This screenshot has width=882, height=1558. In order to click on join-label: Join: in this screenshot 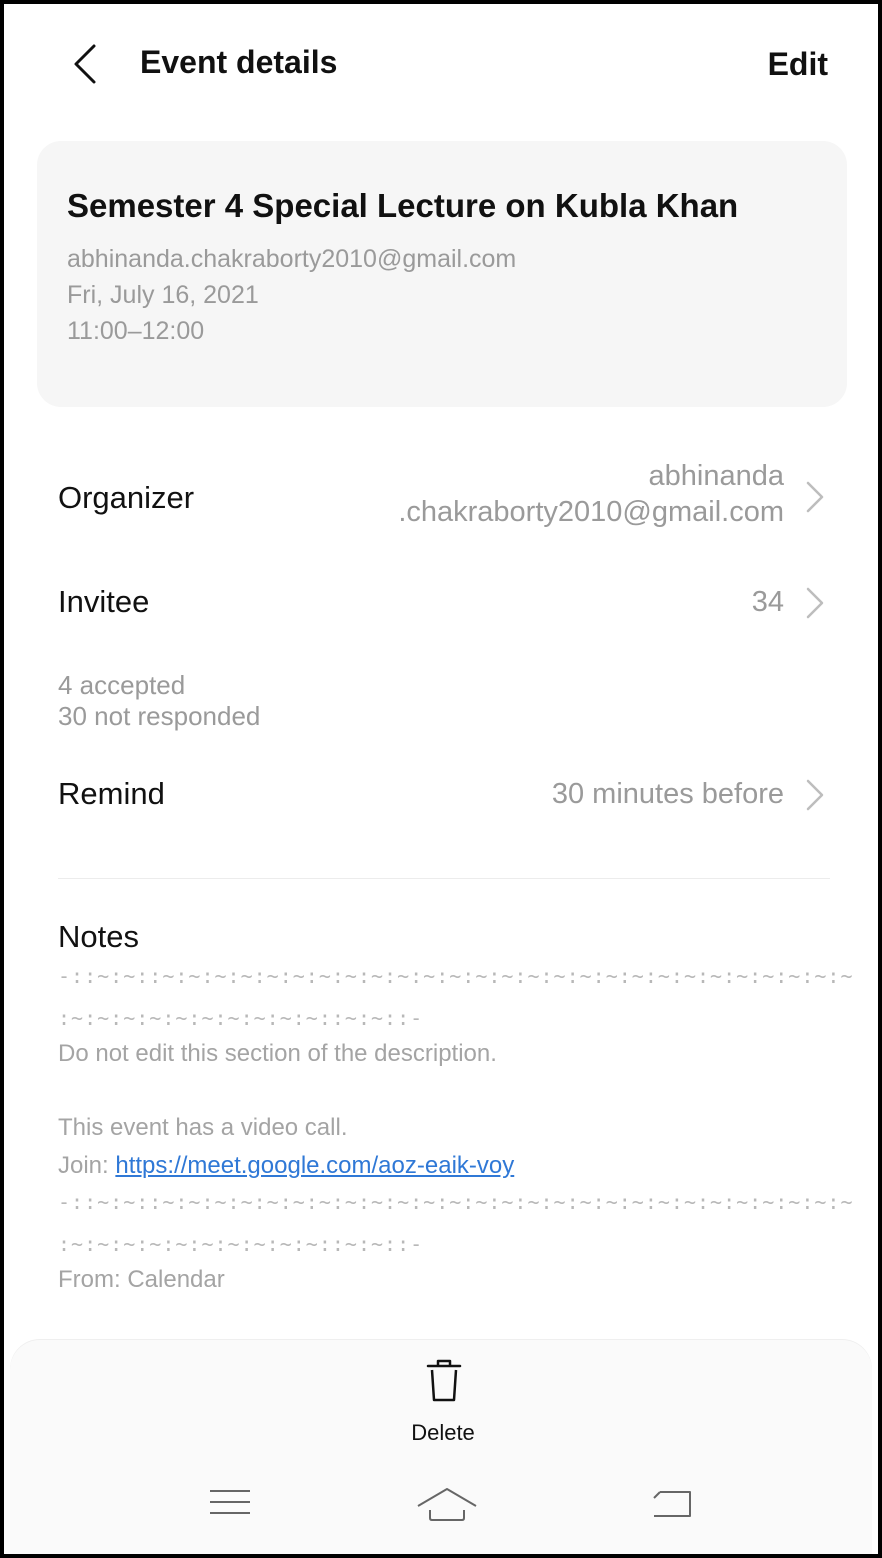, I will do `click(87, 1165)`.